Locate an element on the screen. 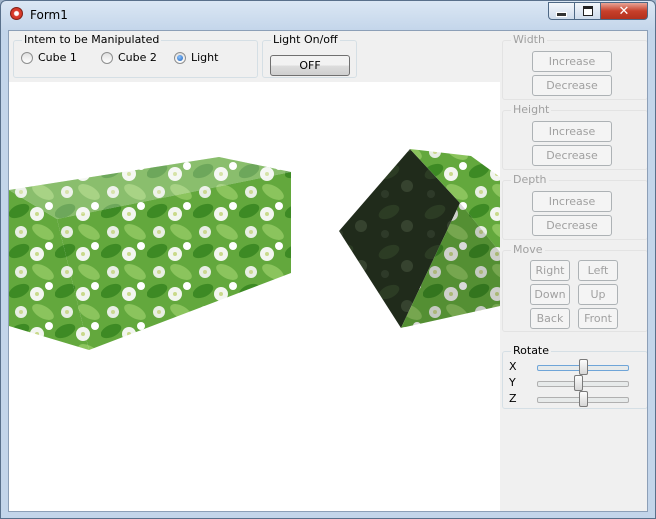  minimize-button is located at coordinates (561, 11).